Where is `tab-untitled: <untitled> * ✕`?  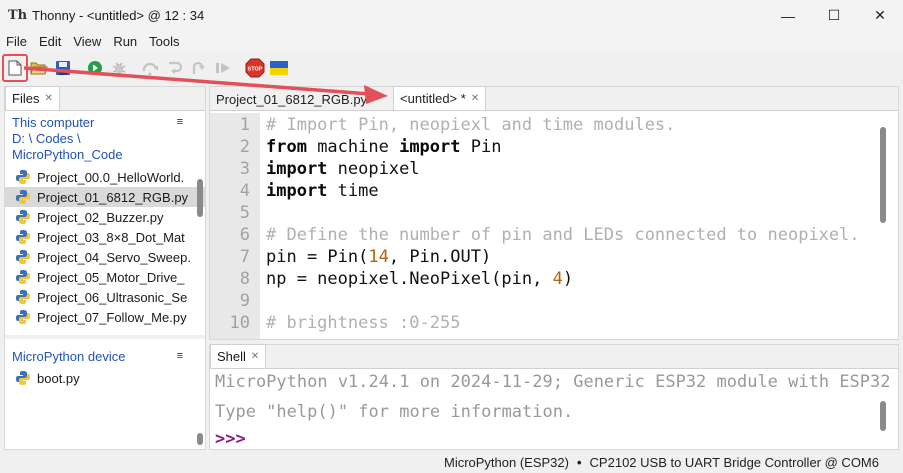 tab-untitled: <untitled> * ✕ is located at coordinates (440, 98).